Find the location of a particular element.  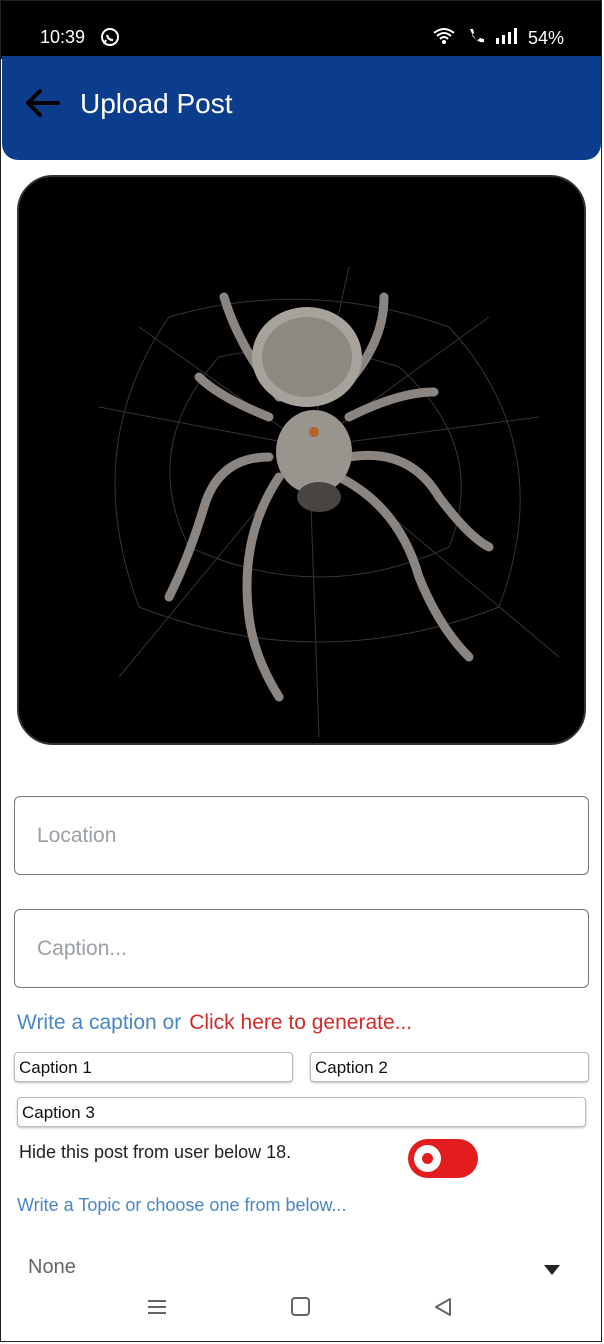

caption-field is located at coordinates (301, 948).